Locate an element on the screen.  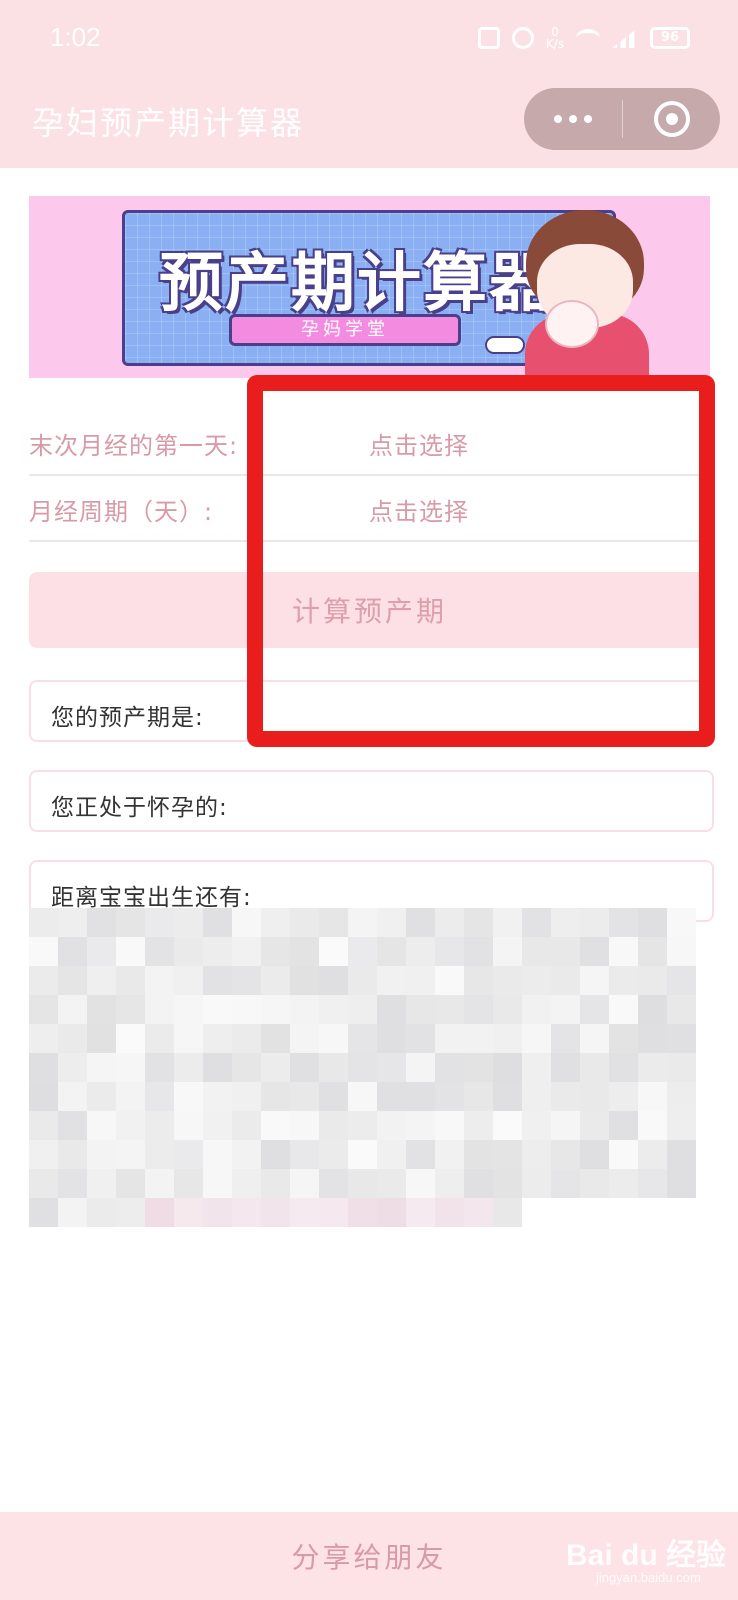
last-period-picker: 点击选择 is located at coordinates (419, 443).